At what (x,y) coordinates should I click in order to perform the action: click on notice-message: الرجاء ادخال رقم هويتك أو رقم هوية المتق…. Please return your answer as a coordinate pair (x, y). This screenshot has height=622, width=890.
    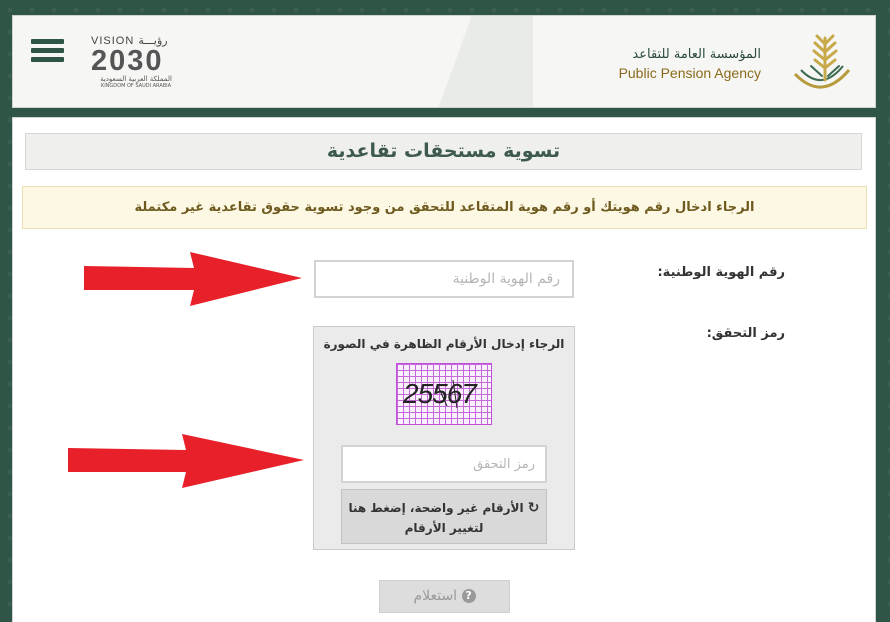
    Looking at the image, I should click on (444, 207).